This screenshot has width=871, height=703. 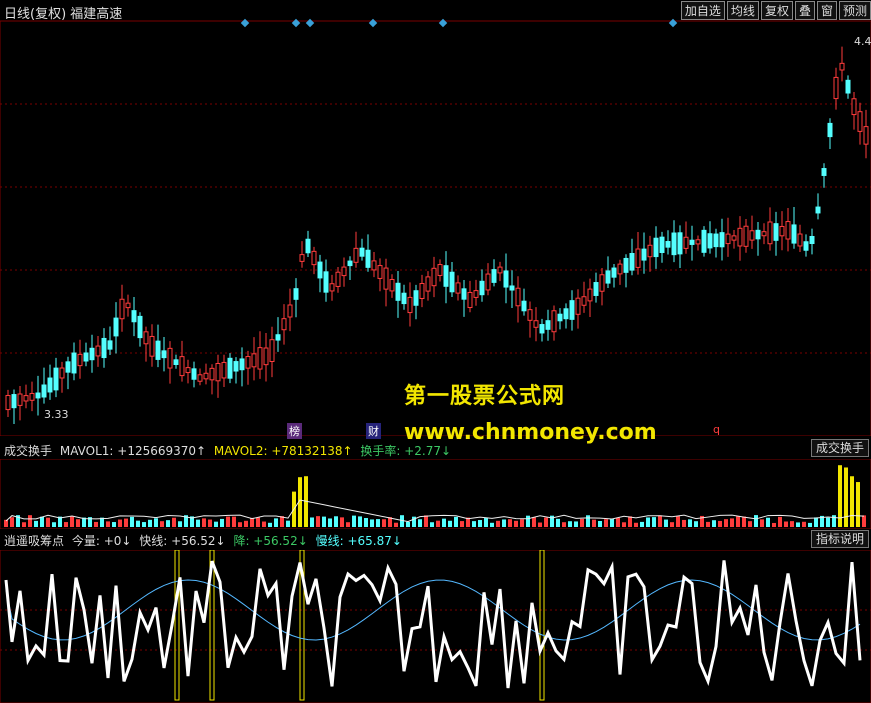 I want to click on event-diamond, so click(x=373, y=23).